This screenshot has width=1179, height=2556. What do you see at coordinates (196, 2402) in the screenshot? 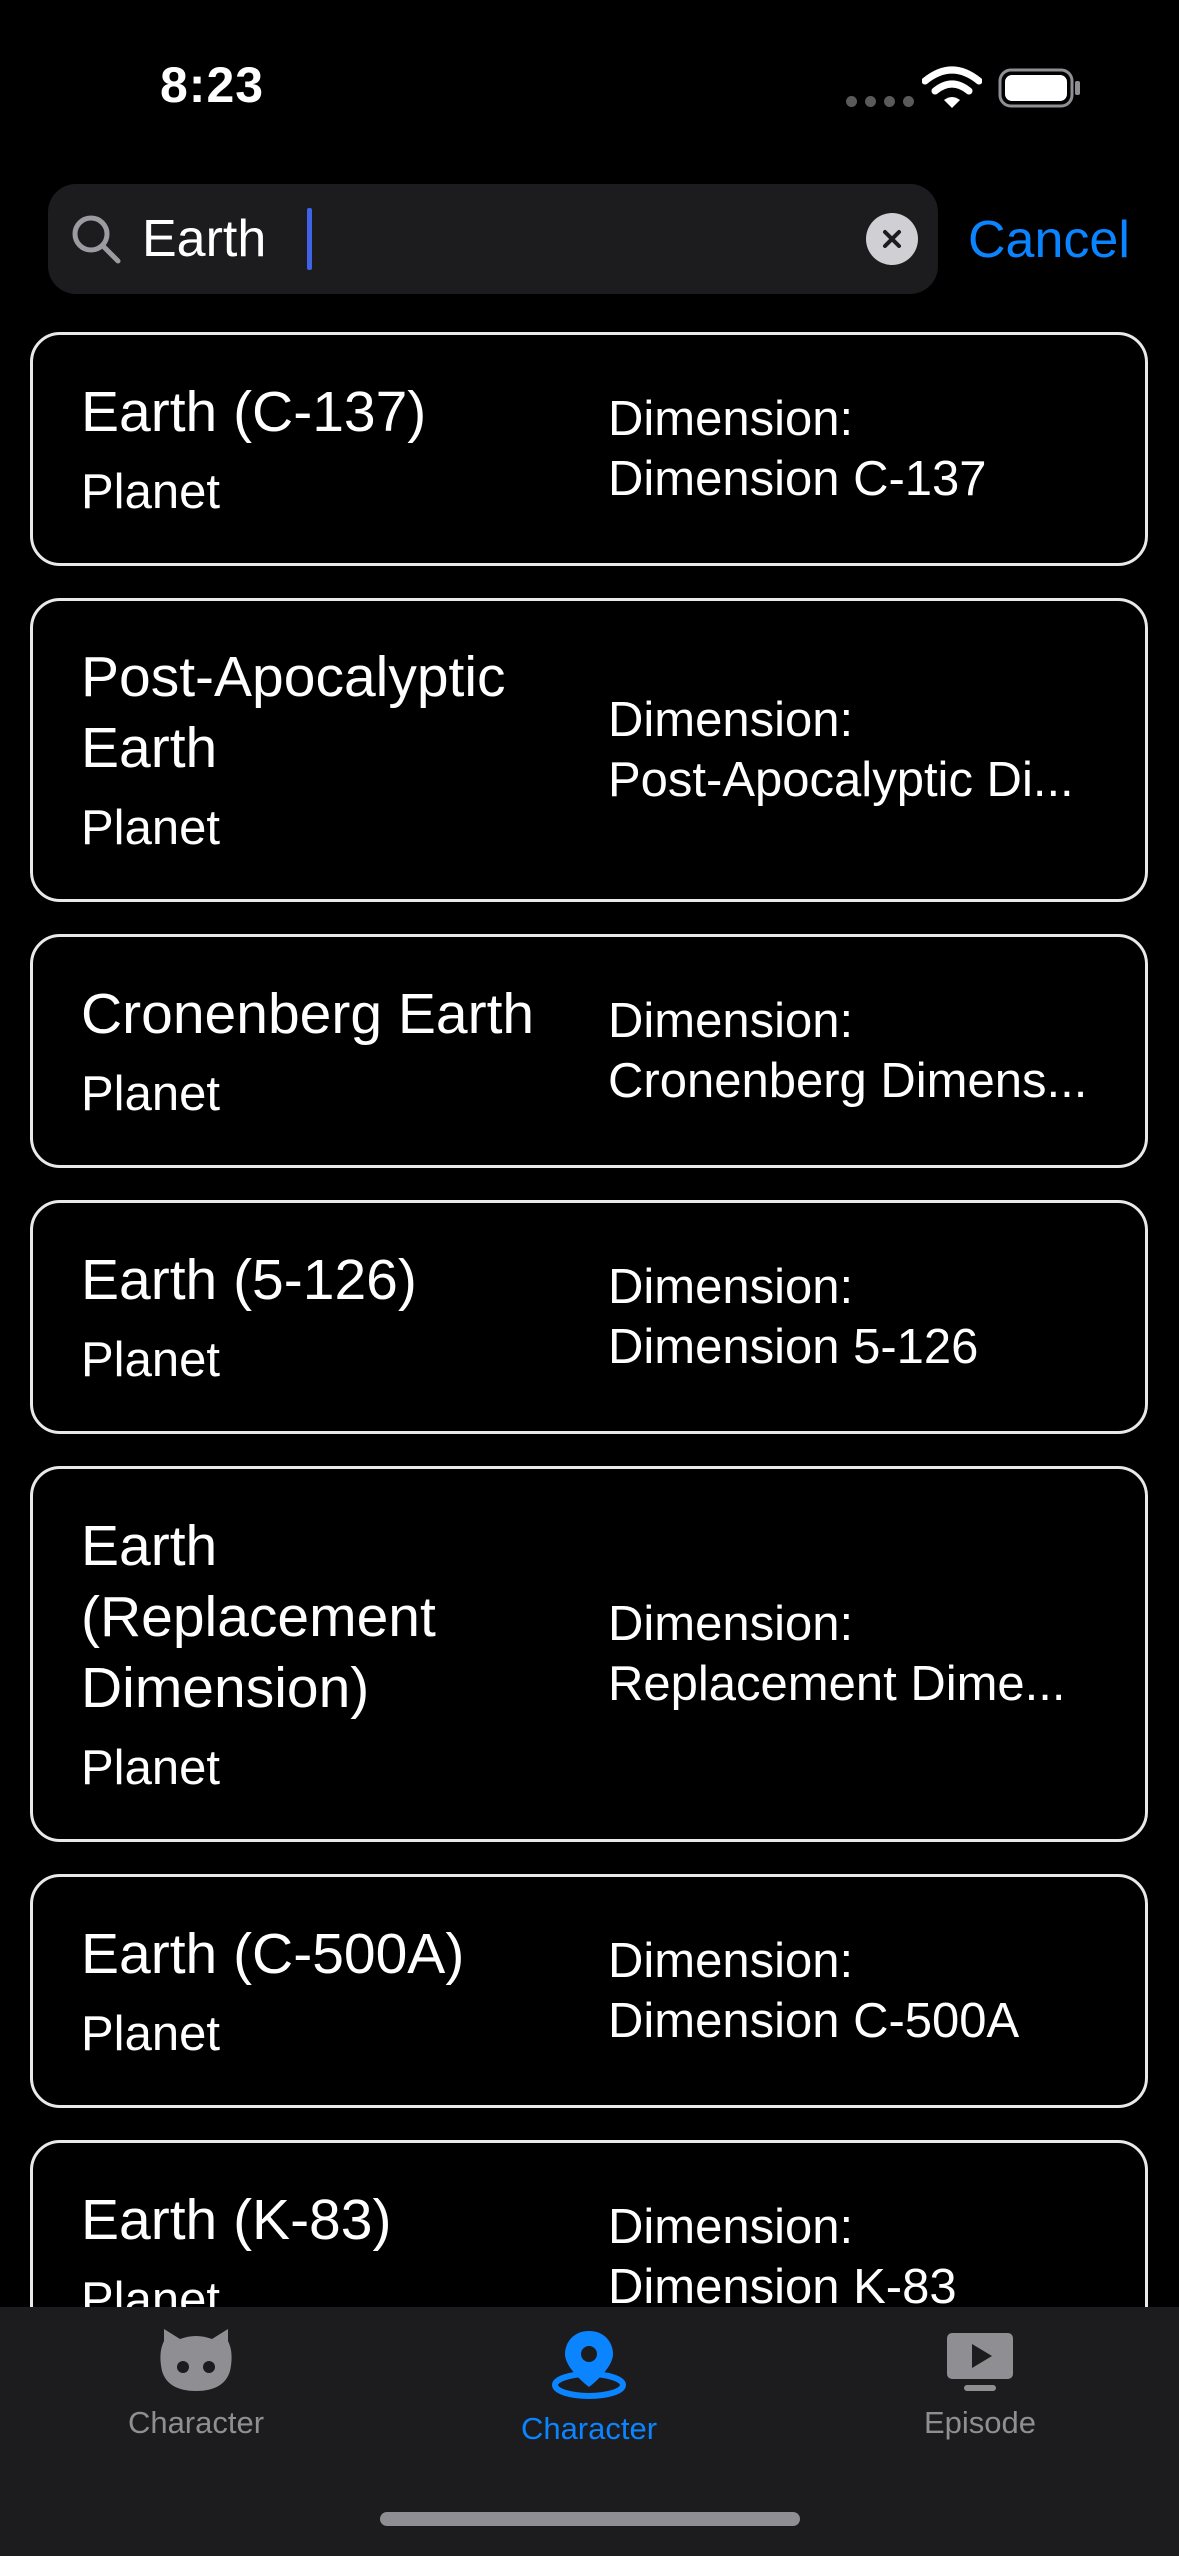
I see `tab-character: Character` at bounding box center [196, 2402].